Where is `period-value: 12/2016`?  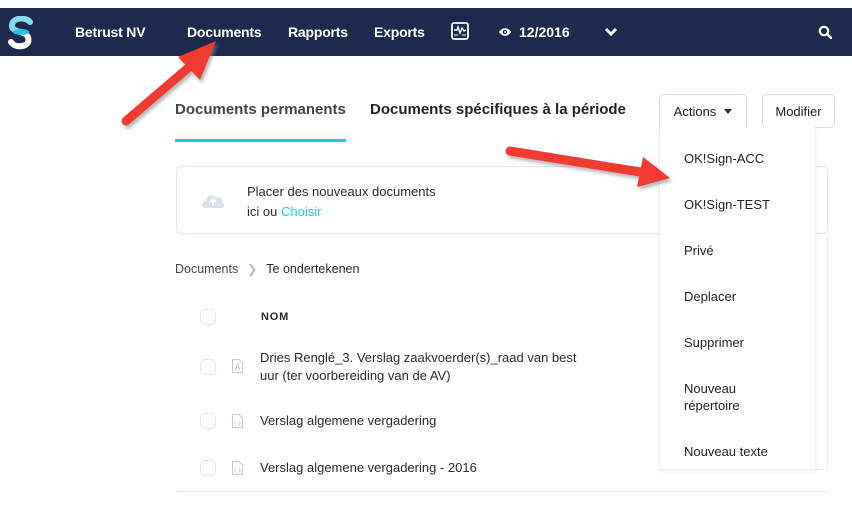
period-value: 12/2016 is located at coordinates (544, 32).